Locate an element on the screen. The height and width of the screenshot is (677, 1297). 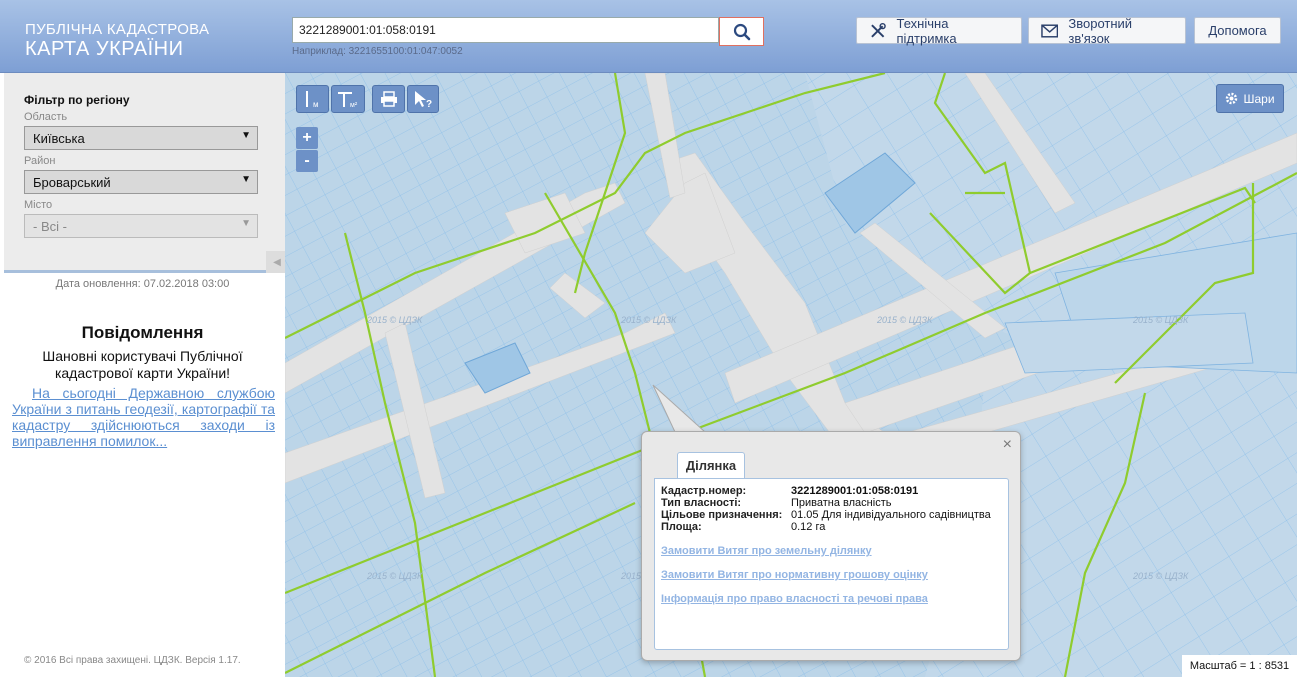
info-value: 0.12 га is located at coordinates (808, 527).